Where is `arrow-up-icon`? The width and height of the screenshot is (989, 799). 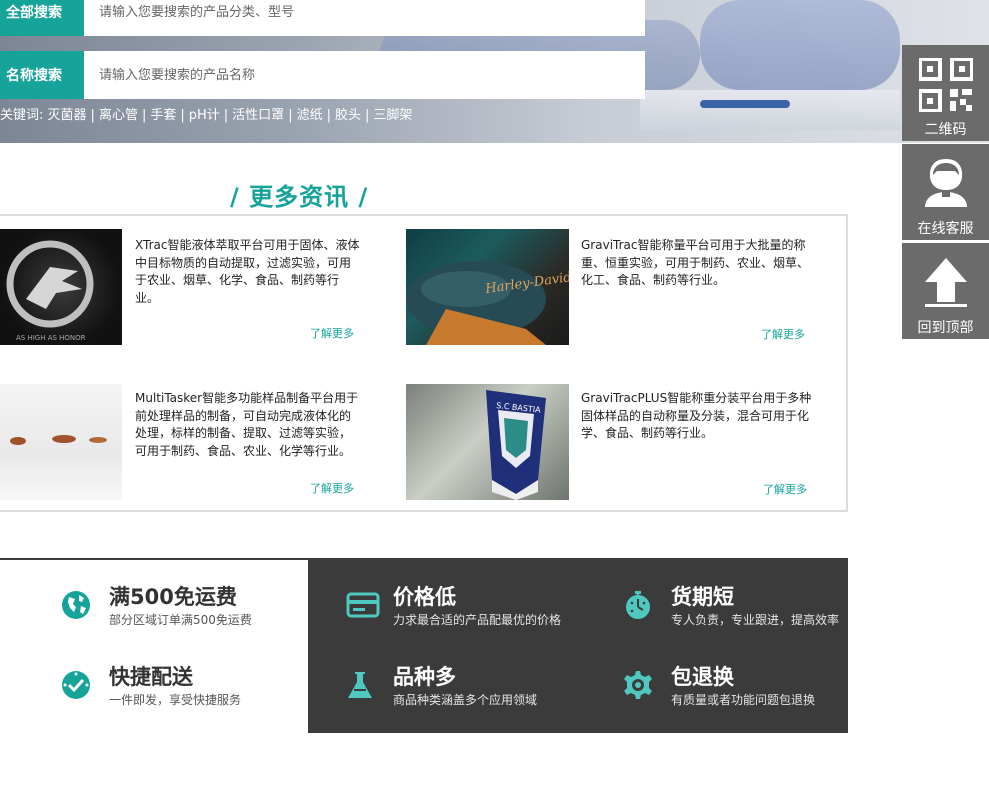 arrow-up-icon is located at coordinates (945, 282).